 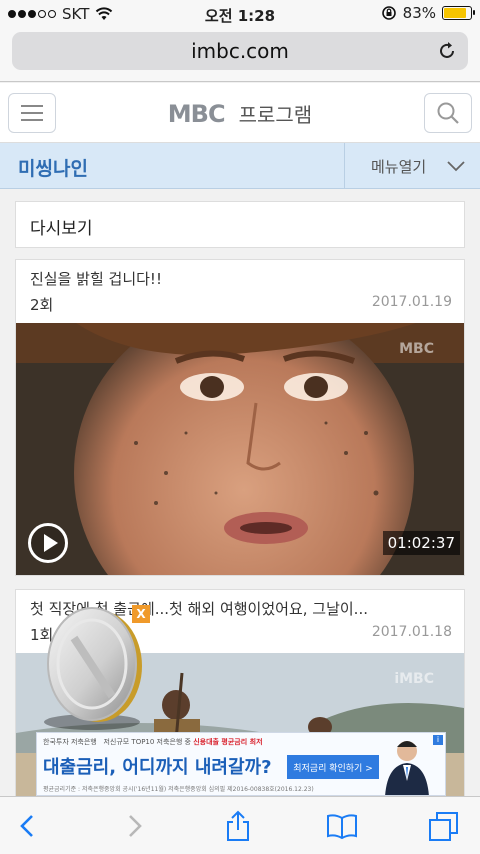 I want to click on open-menu-label: 메뉴열기, so click(x=399, y=166).